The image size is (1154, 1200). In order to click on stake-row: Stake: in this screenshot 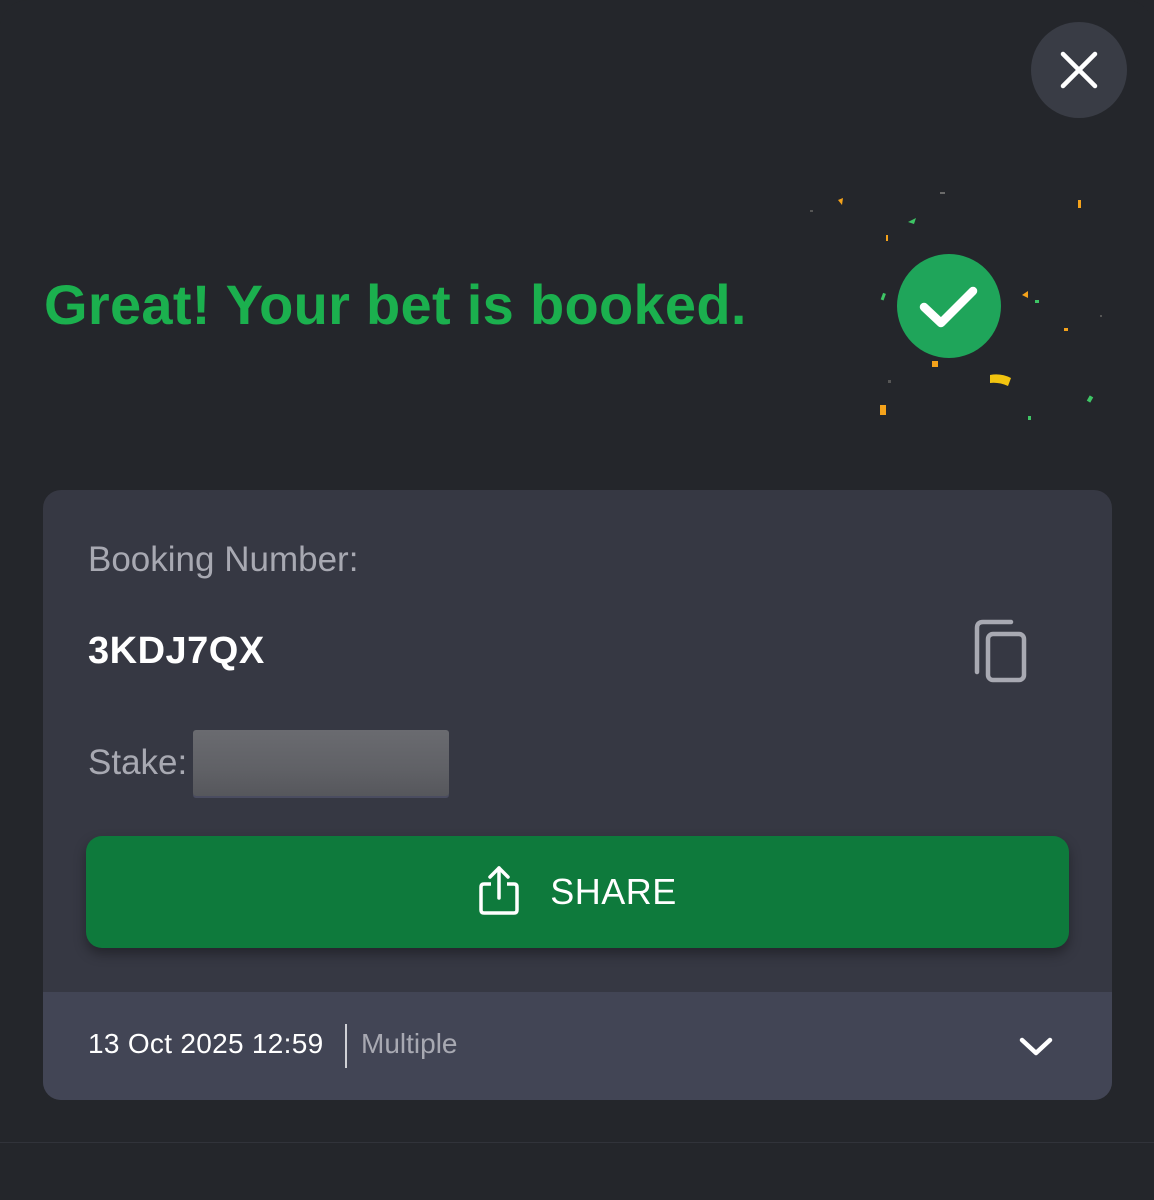, I will do `click(269, 763)`.